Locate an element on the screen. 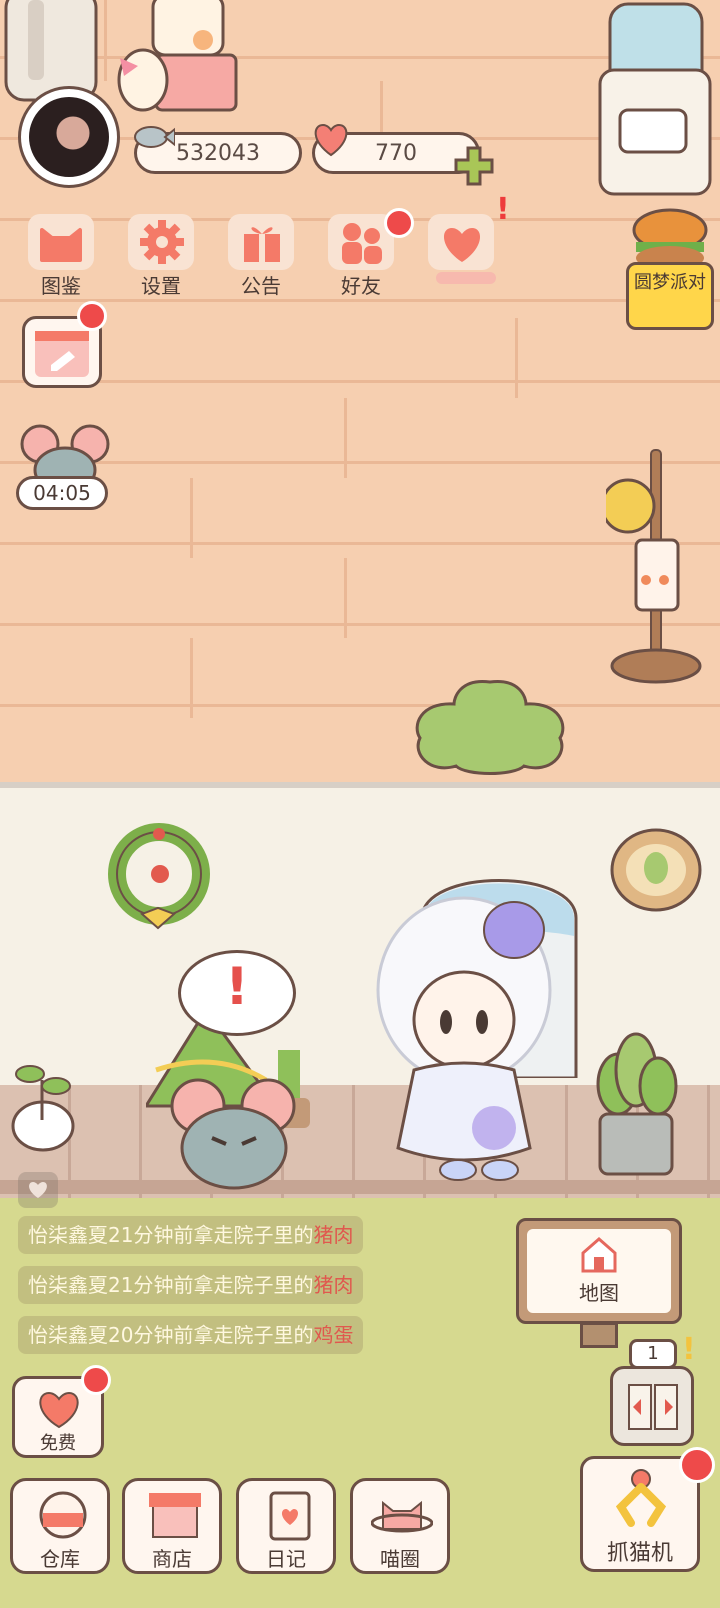 Image resolution: width=720 pixels, height=1608 pixels. diary-icon is located at coordinates (290, 1516).